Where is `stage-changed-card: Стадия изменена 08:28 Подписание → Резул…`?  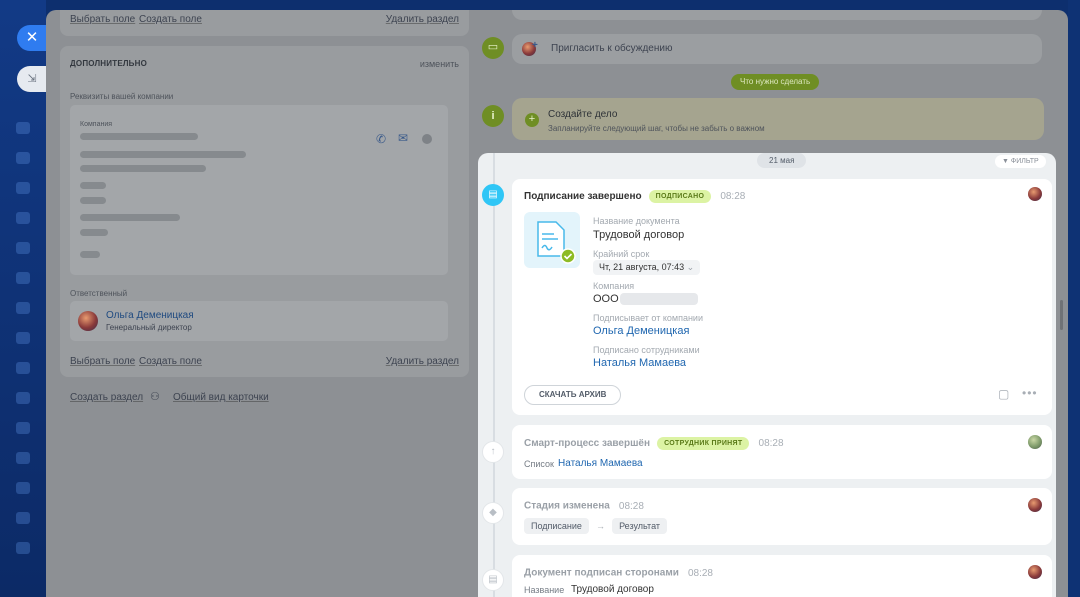
stage-changed-card: Стадия изменена 08:28 Подписание → Резул… is located at coordinates (782, 516).